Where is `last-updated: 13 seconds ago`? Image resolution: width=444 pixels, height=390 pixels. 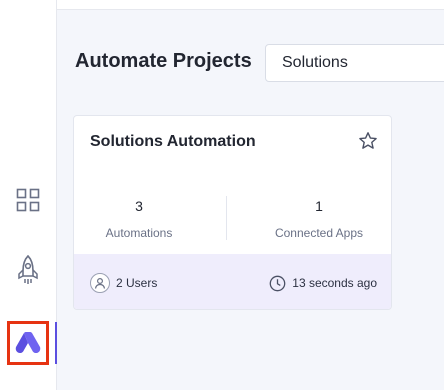
last-updated: 13 seconds ago is located at coordinates (323, 283).